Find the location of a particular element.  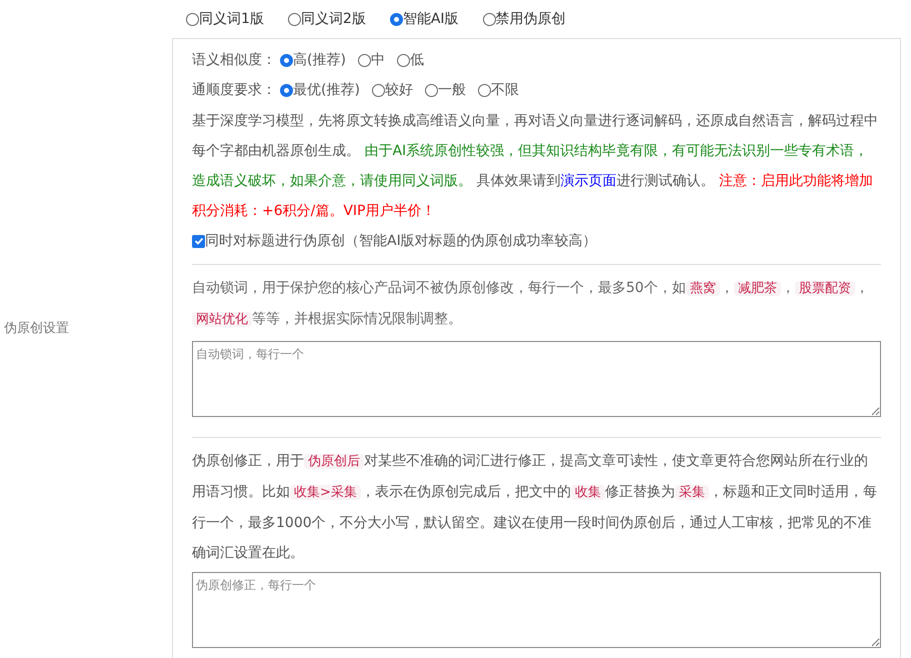

ai-description: 基于深度学习模型，先将原文转换成高维语义向量，再对语义向量进行逐词解码，还原成自然语言，解码过程中每个字都由机器原创生成。 由于AI系统原创性较强，但其知识结构毕竟有限，有可能无法识别一些专有术语，造成语义破坏，如果介意，请使用同义词版。 具体效果请到演示页面进行测试确认。 注意：启用此功能将增加积分消耗：+6积分/篇。VIP用户半价！ is located at coordinates (535, 166).